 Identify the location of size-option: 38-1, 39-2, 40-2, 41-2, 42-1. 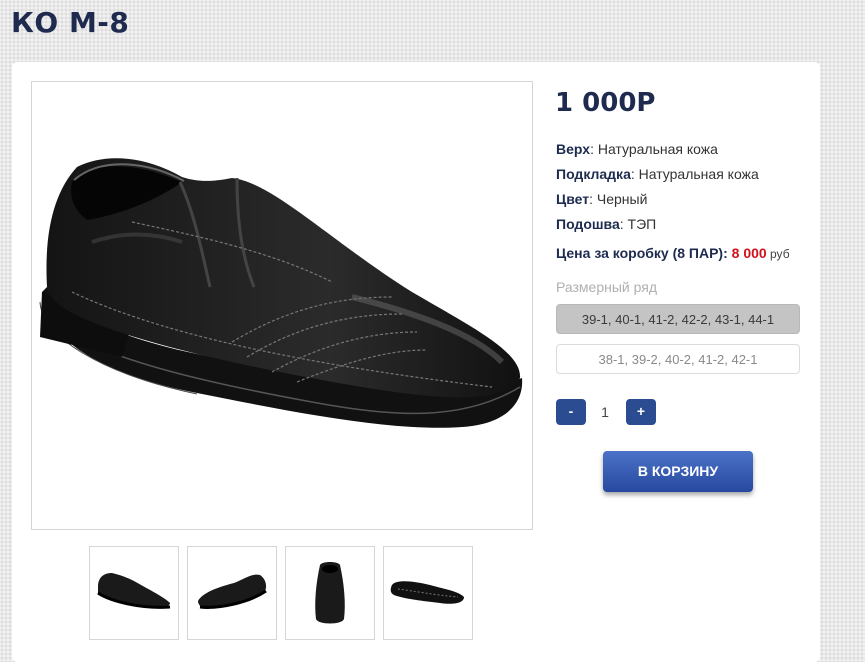
(678, 359).